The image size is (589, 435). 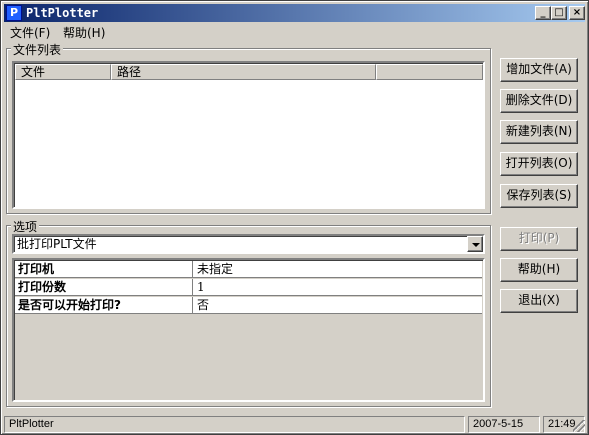 What do you see at coordinates (84, 32) in the screenshot?
I see `menu-help: 帮助(H)` at bounding box center [84, 32].